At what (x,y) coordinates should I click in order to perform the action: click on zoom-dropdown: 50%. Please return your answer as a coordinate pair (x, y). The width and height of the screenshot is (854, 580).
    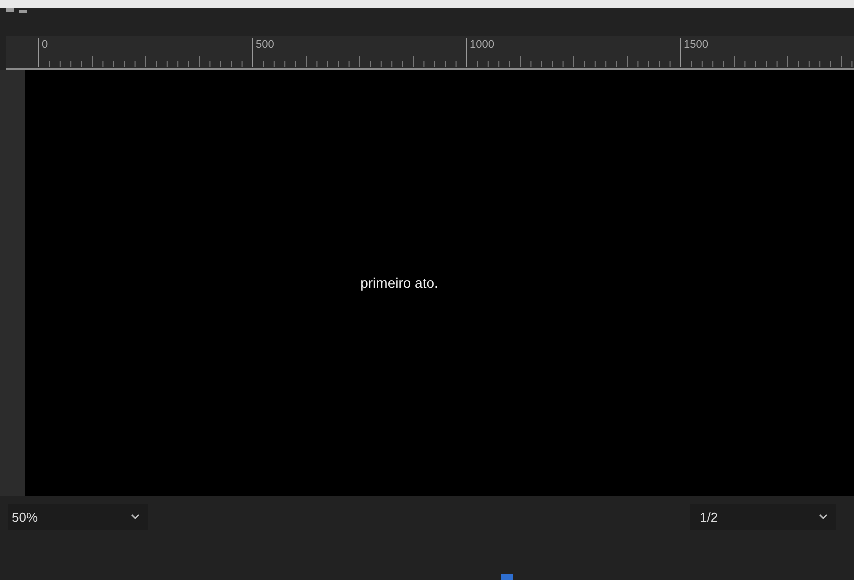
    Looking at the image, I should click on (78, 517).